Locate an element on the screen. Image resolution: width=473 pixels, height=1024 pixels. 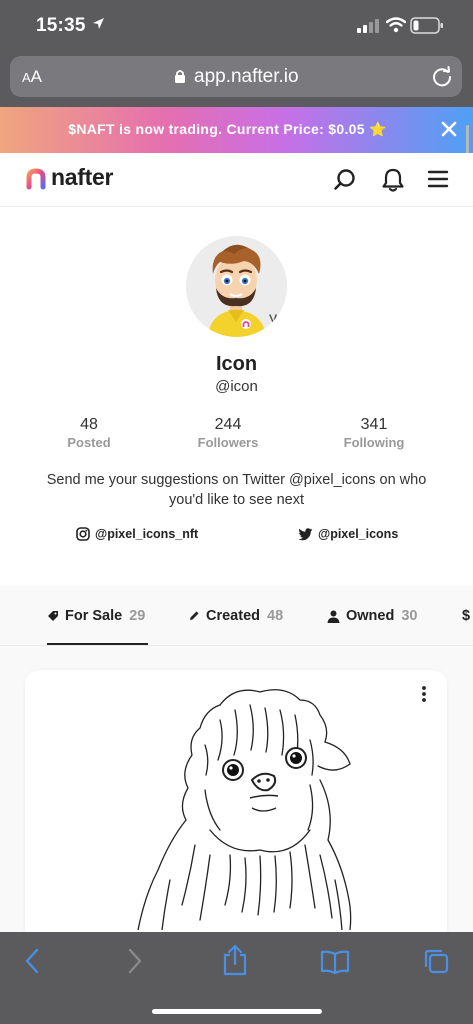
active-tab-indicator is located at coordinates (97, 644).